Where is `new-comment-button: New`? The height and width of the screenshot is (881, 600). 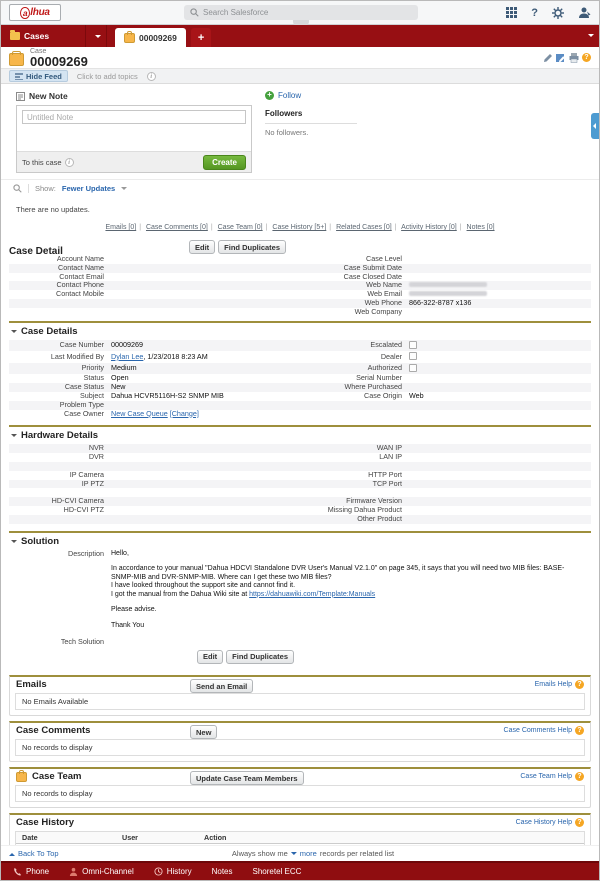
new-comment-button: New is located at coordinates (204, 732).